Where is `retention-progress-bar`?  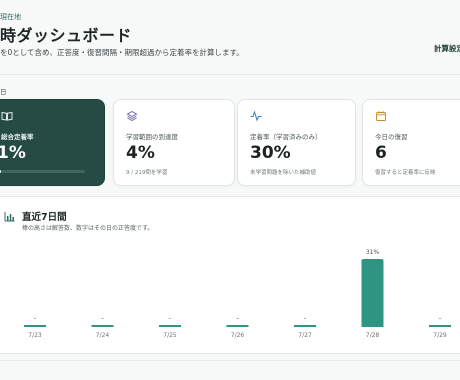 retention-progress-bar is located at coordinates (42, 171).